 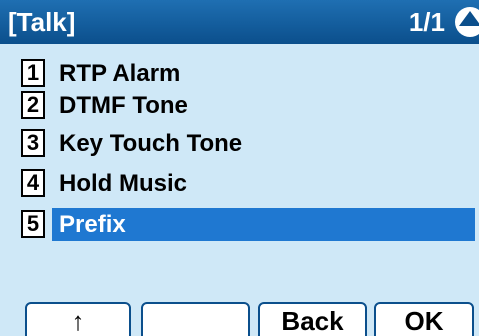 What do you see at coordinates (33, 143) in the screenshot?
I see `menu-item-number: 3` at bounding box center [33, 143].